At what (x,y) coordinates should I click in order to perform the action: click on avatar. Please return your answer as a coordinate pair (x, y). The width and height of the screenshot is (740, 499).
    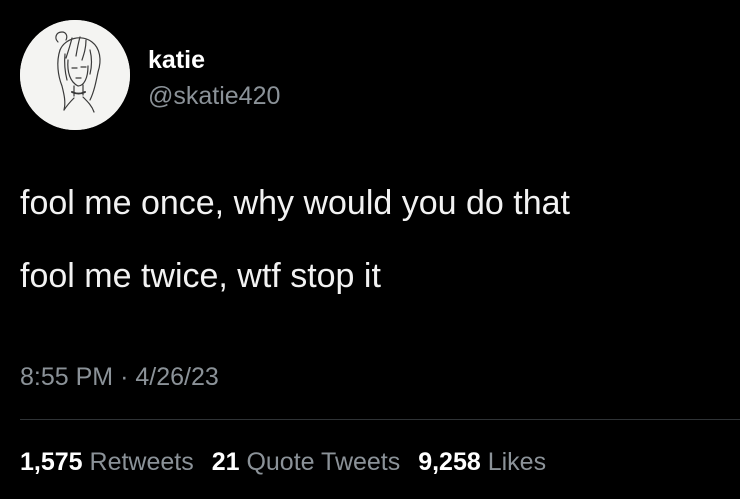
    Looking at the image, I should click on (75, 75).